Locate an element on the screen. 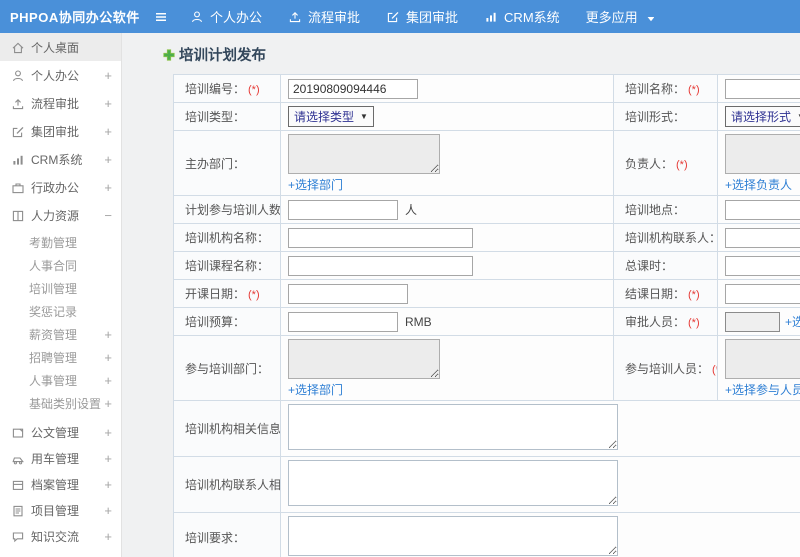 The height and width of the screenshot is (557, 800). sidebar-subitem-training: 培训管理 is located at coordinates (60, 288).